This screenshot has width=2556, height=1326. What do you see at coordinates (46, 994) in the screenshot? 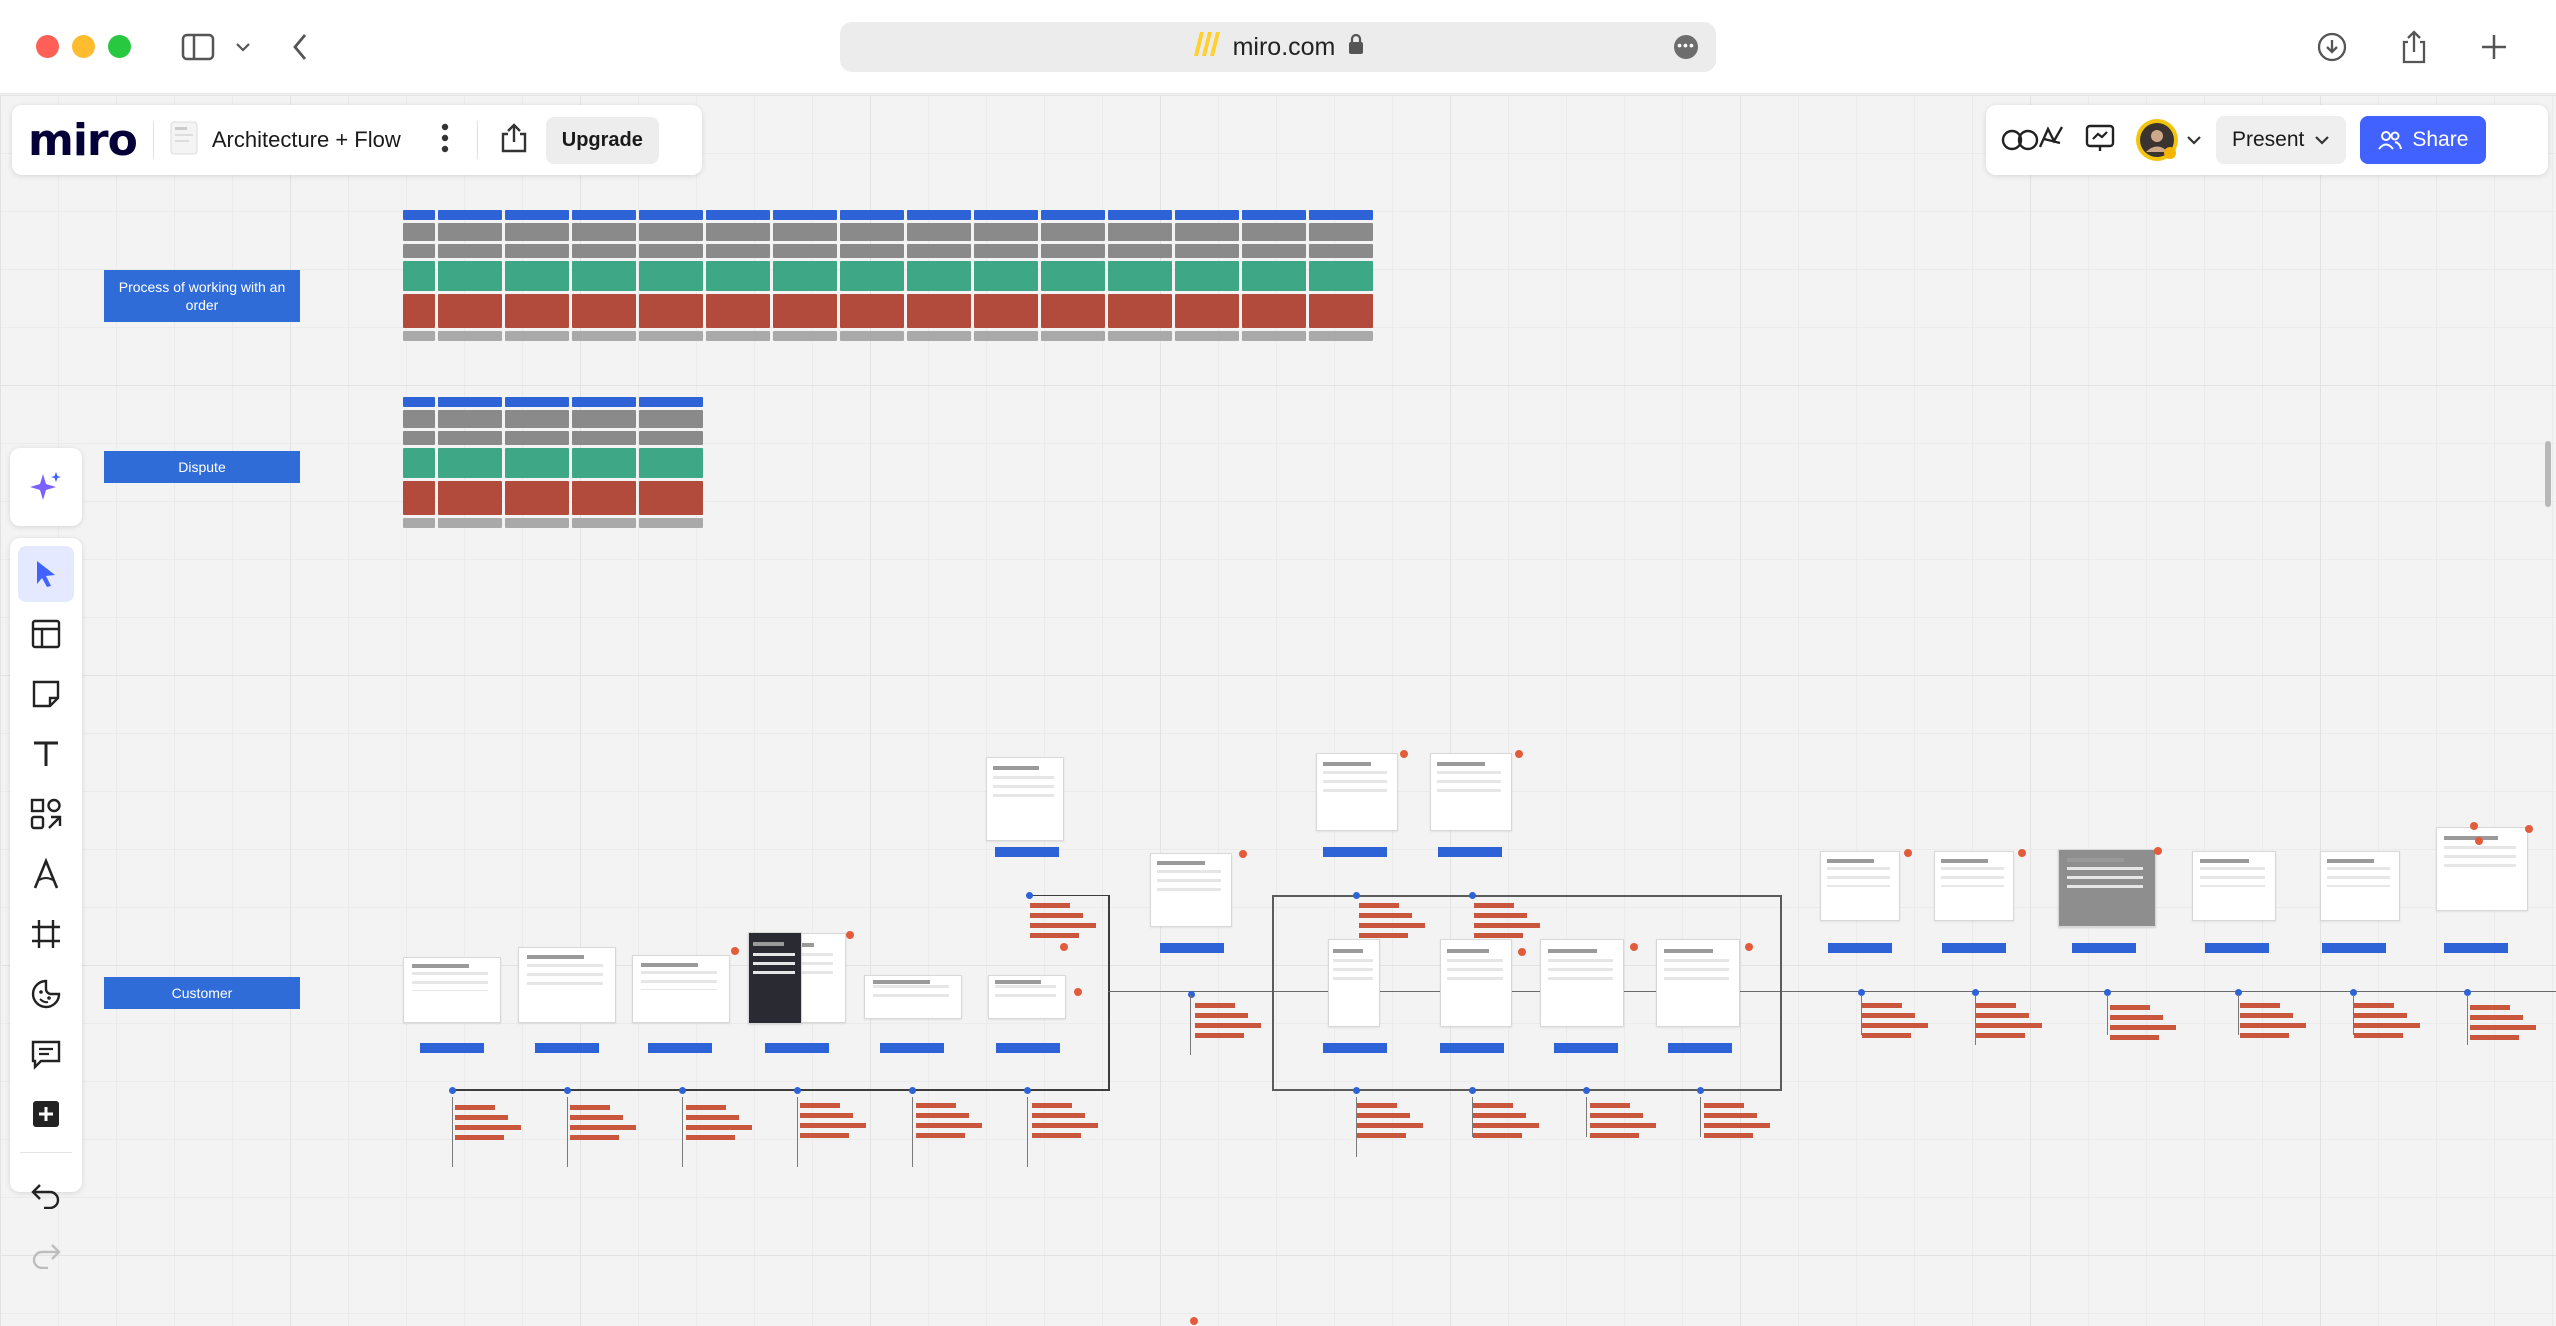
I see `stickers-icon` at bounding box center [46, 994].